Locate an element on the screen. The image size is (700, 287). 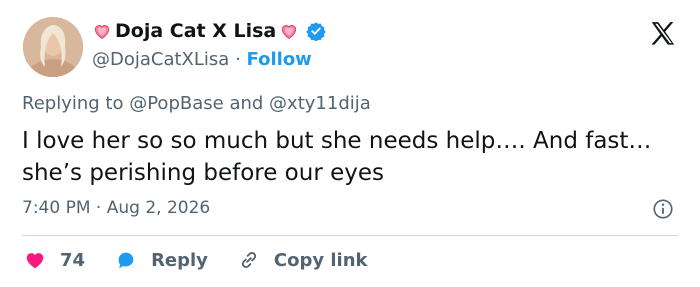
x-logo-icon is located at coordinates (663, 34).